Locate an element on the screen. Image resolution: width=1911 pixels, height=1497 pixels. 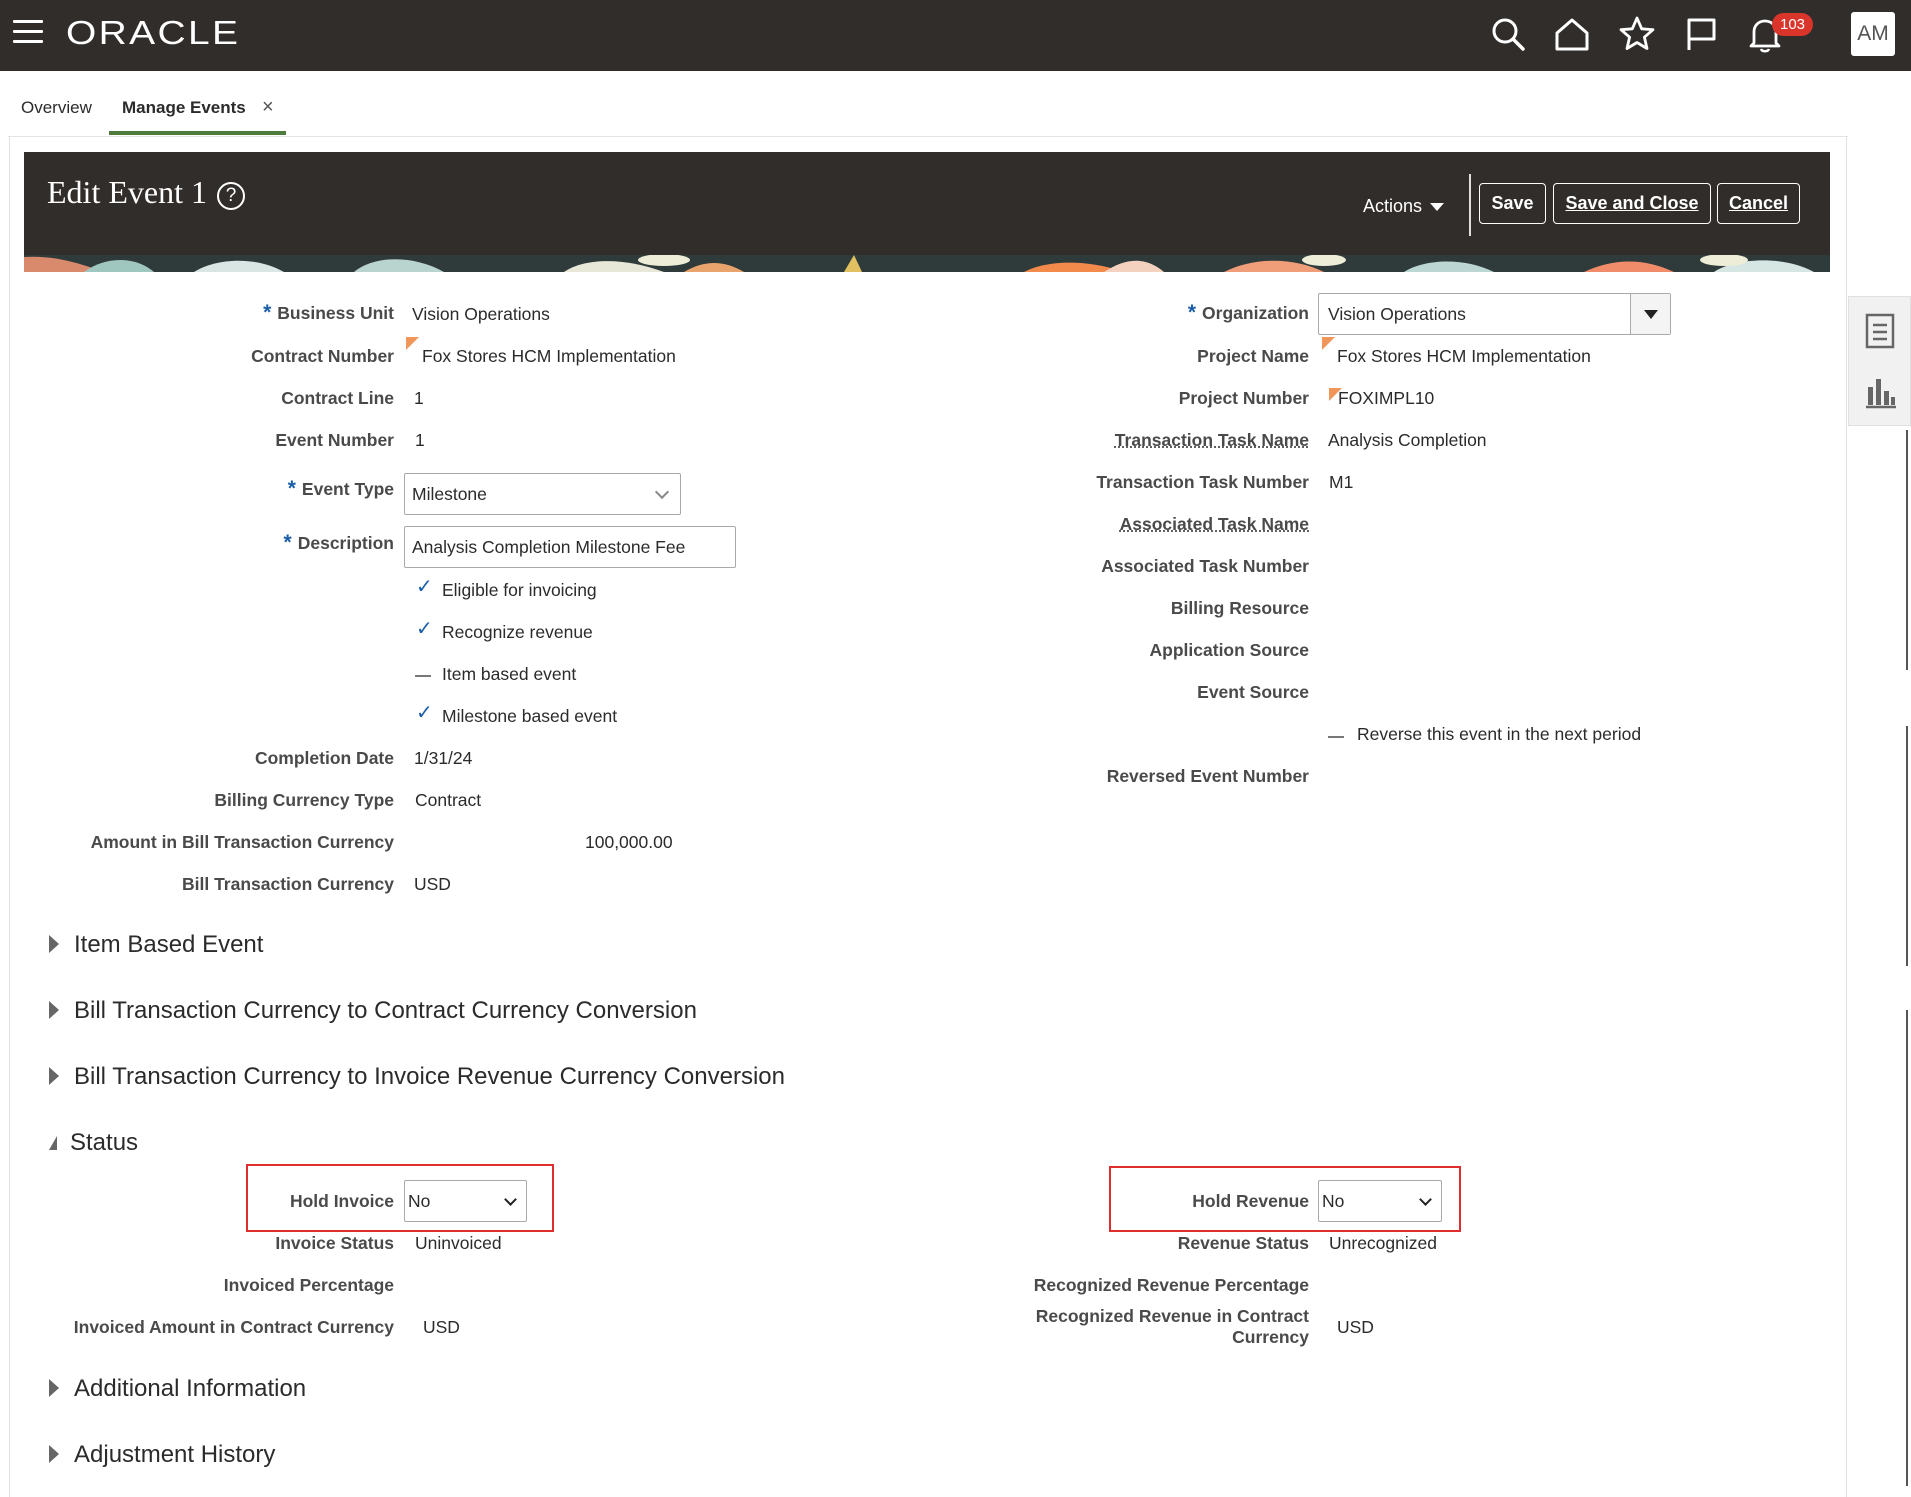
reversed-event-number-label: Reversed Event Number is located at coordinates (1207, 776).